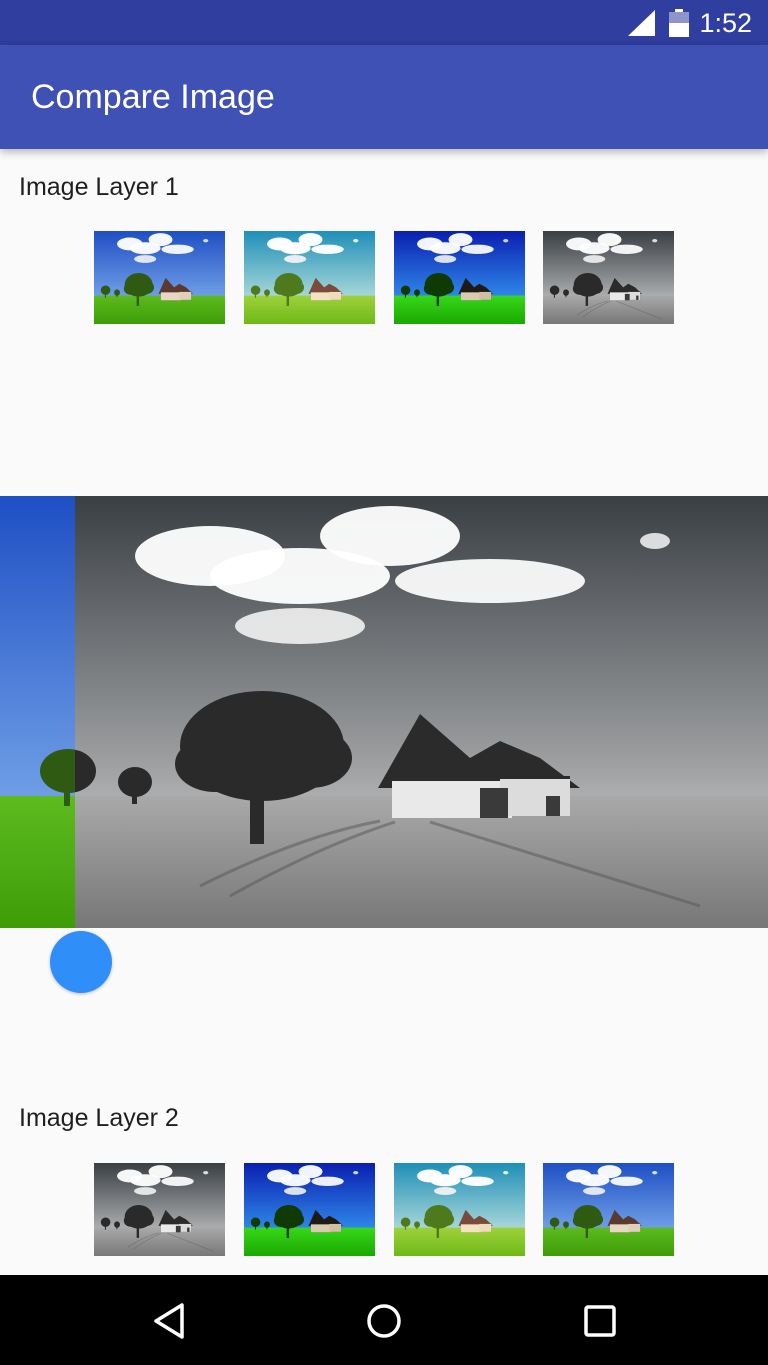 The height and width of the screenshot is (1365, 768). Describe the element at coordinates (608, 277) in the screenshot. I see `layer1-thumb-grayscale` at that location.